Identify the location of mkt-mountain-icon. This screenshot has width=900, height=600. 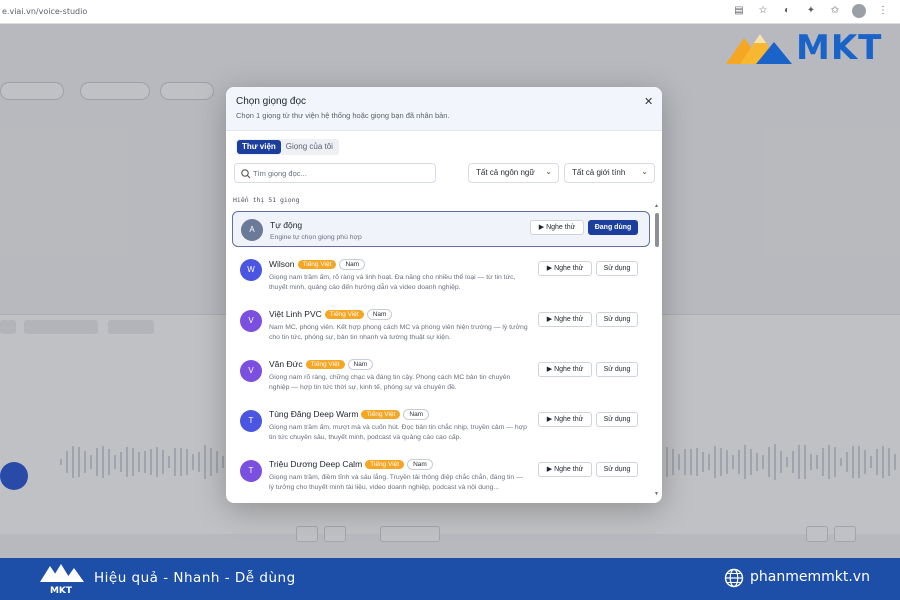
(759, 49).